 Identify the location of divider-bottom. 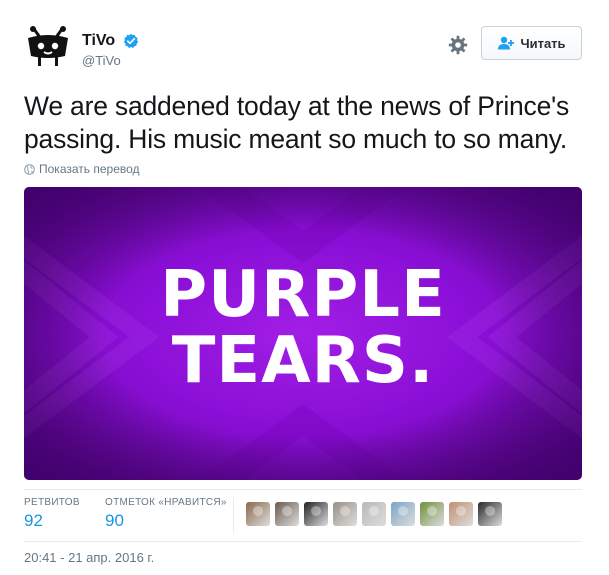
(303, 541).